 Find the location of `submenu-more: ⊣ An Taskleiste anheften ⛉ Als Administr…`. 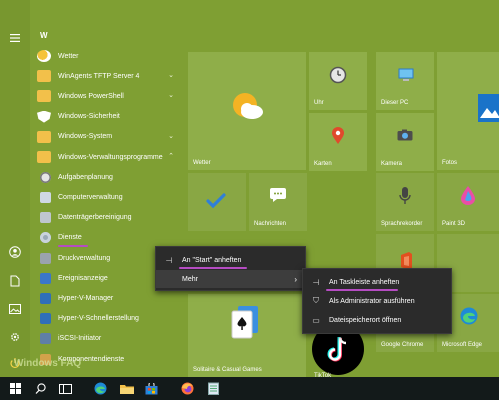

submenu-more: ⊣ An Taskleiste anheften ⛉ Als Administr… is located at coordinates (377, 301).